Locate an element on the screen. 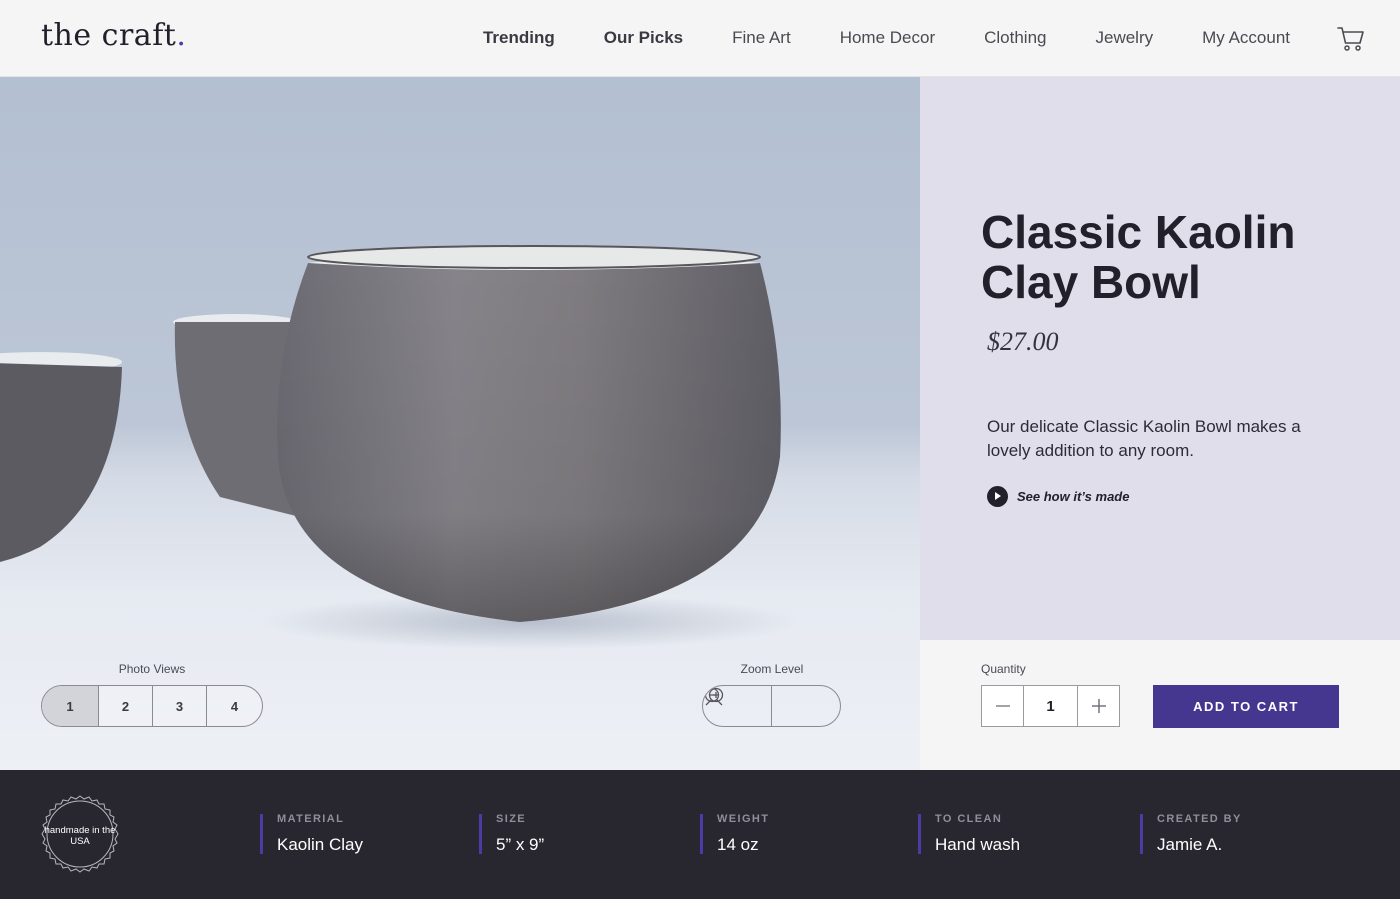 This screenshot has width=1400, height=899. spec-to-clean: TO CLEAN Hand wash is located at coordinates (969, 833).